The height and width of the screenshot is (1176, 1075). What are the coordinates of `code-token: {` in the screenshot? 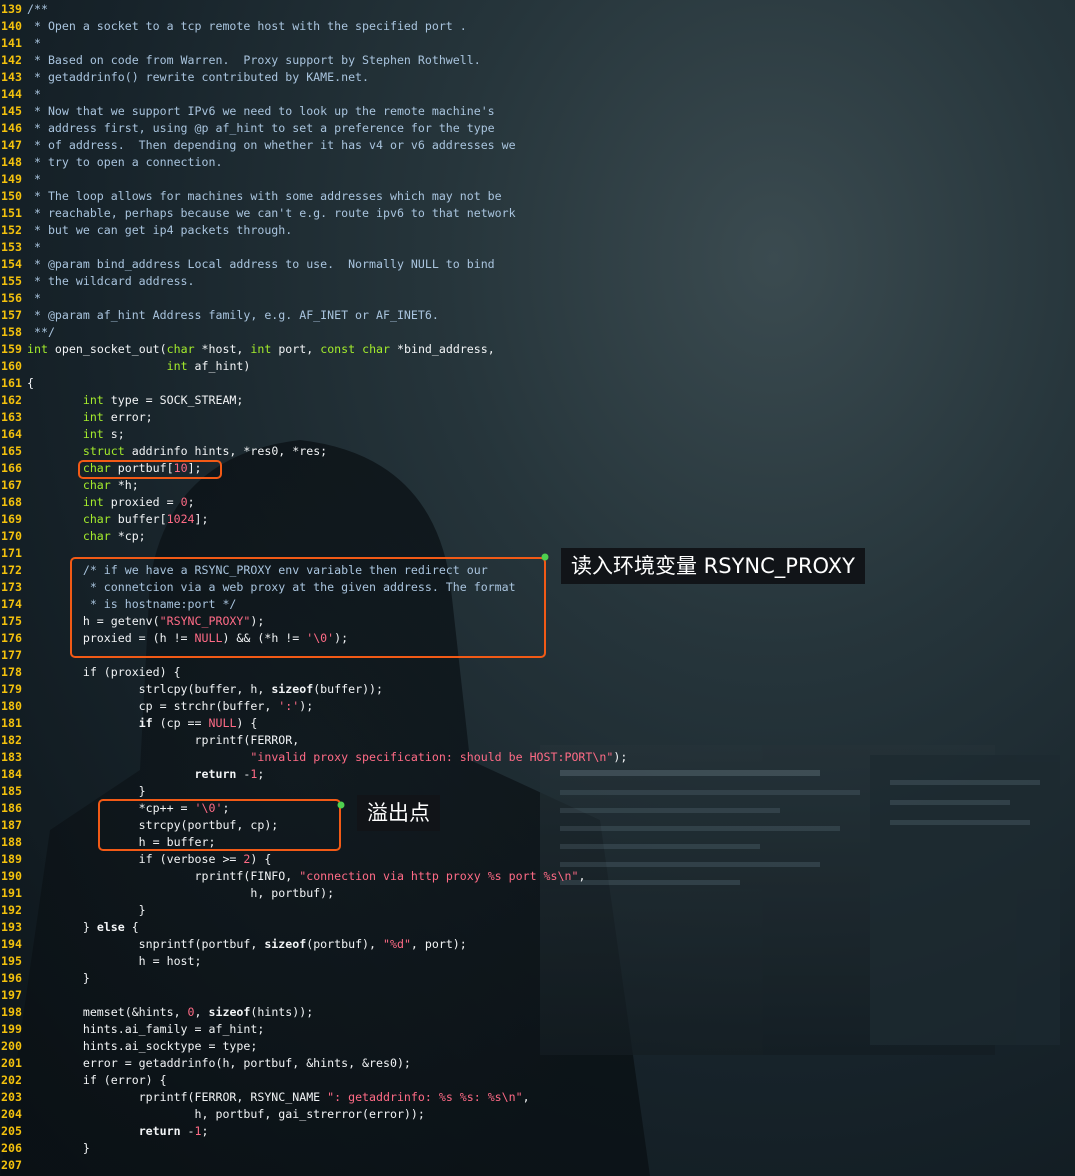 It's located at (30, 383).